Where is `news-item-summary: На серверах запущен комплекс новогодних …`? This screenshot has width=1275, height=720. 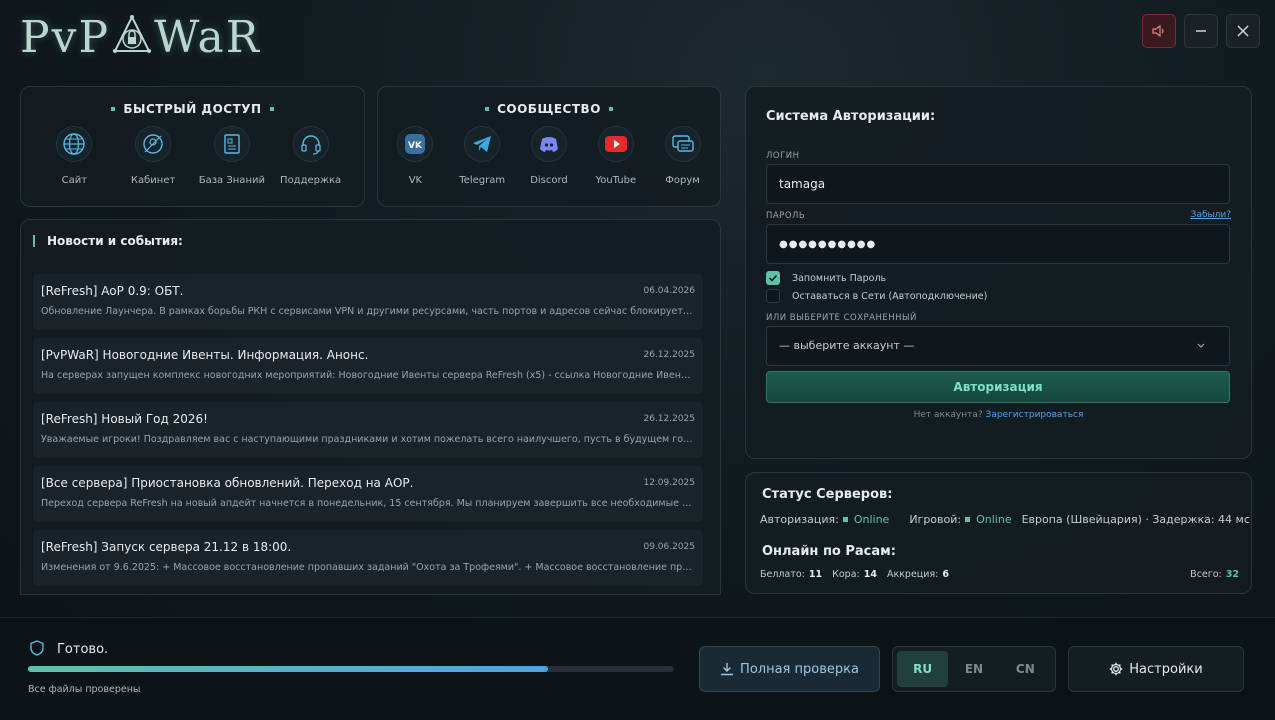
news-item-summary: На серверах запущен комплекс новогодних … is located at coordinates (368, 375).